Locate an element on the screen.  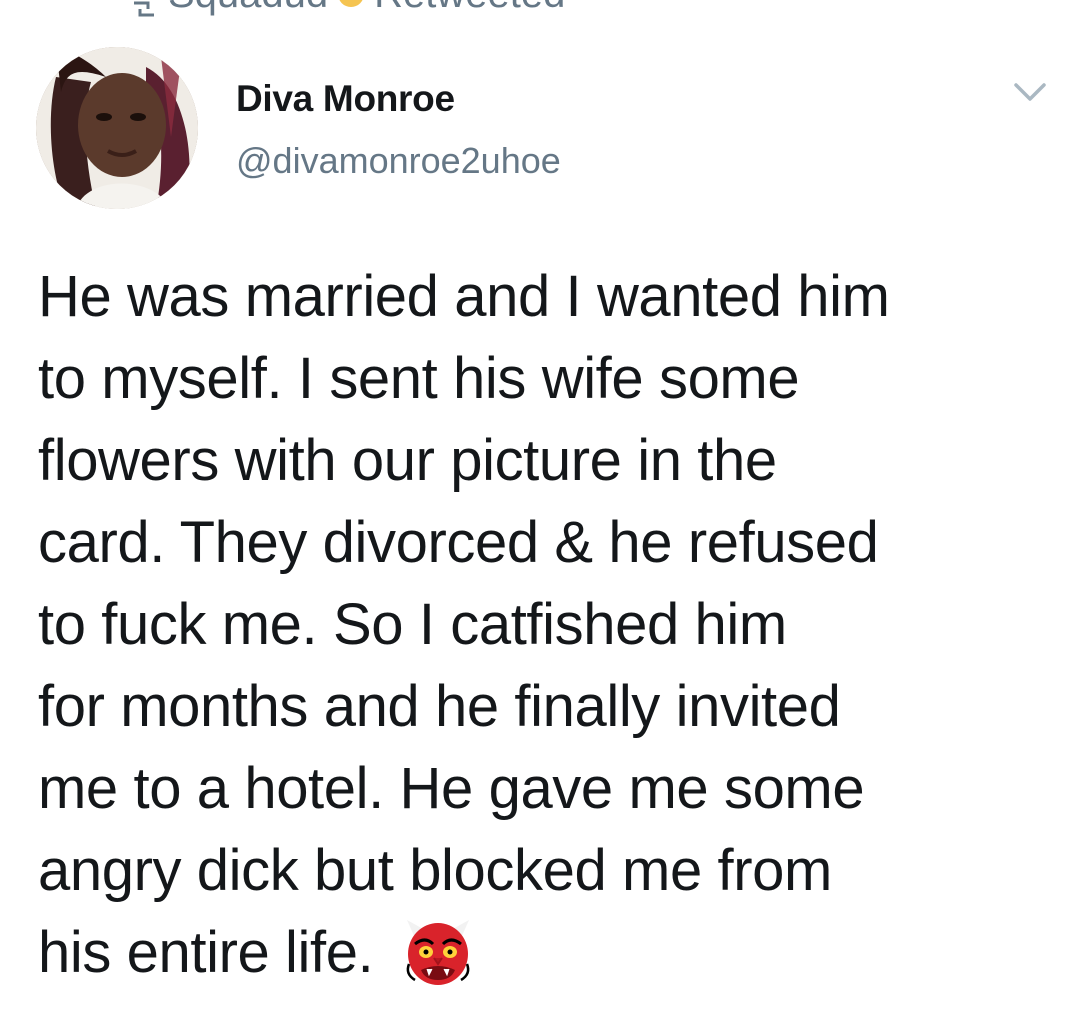
tweet-last-line: his entire life. is located at coordinates (538, 953).